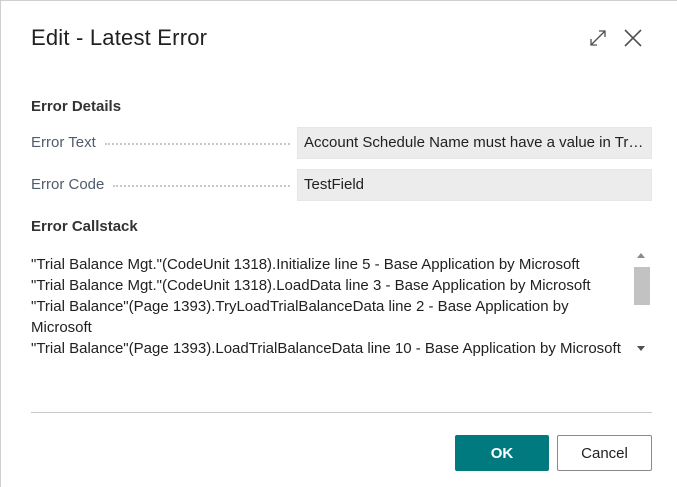 Image resolution: width=677 pixels, height=487 pixels. What do you see at coordinates (641, 255) in the screenshot?
I see `scroll-up-icon` at bounding box center [641, 255].